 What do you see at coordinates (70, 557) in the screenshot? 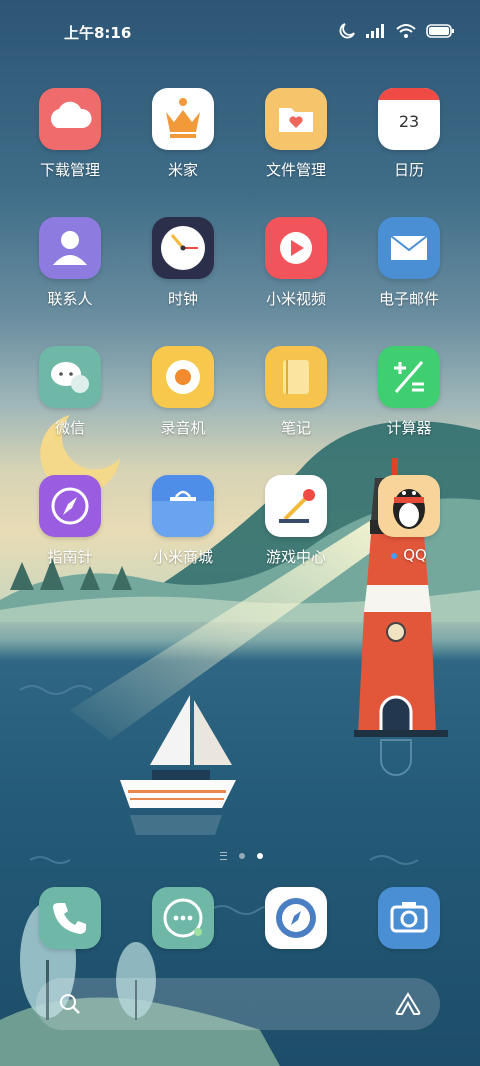
I see `app-label: 指南针` at bounding box center [70, 557].